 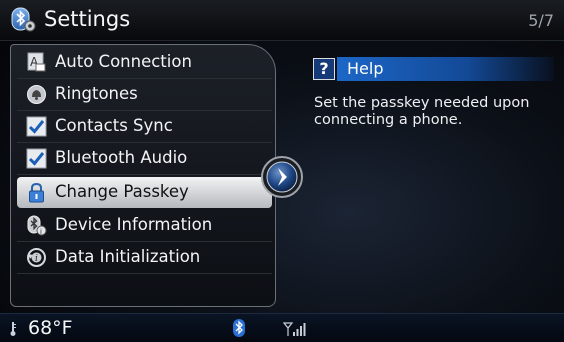 I want to click on status-bar: 68°F, so click(x=282, y=327).